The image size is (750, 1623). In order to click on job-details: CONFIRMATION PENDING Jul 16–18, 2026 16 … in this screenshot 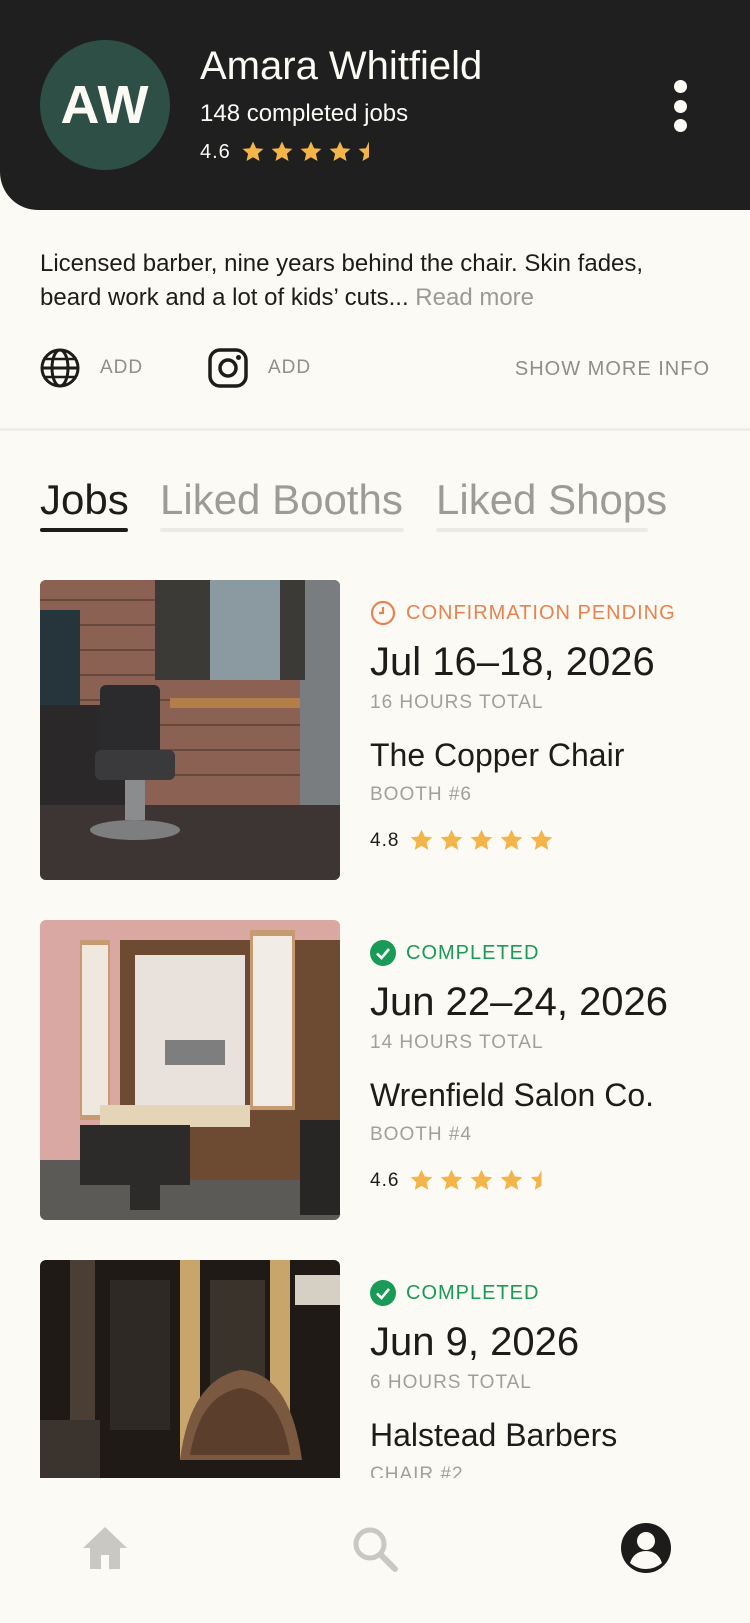, I will do `click(540, 716)`.